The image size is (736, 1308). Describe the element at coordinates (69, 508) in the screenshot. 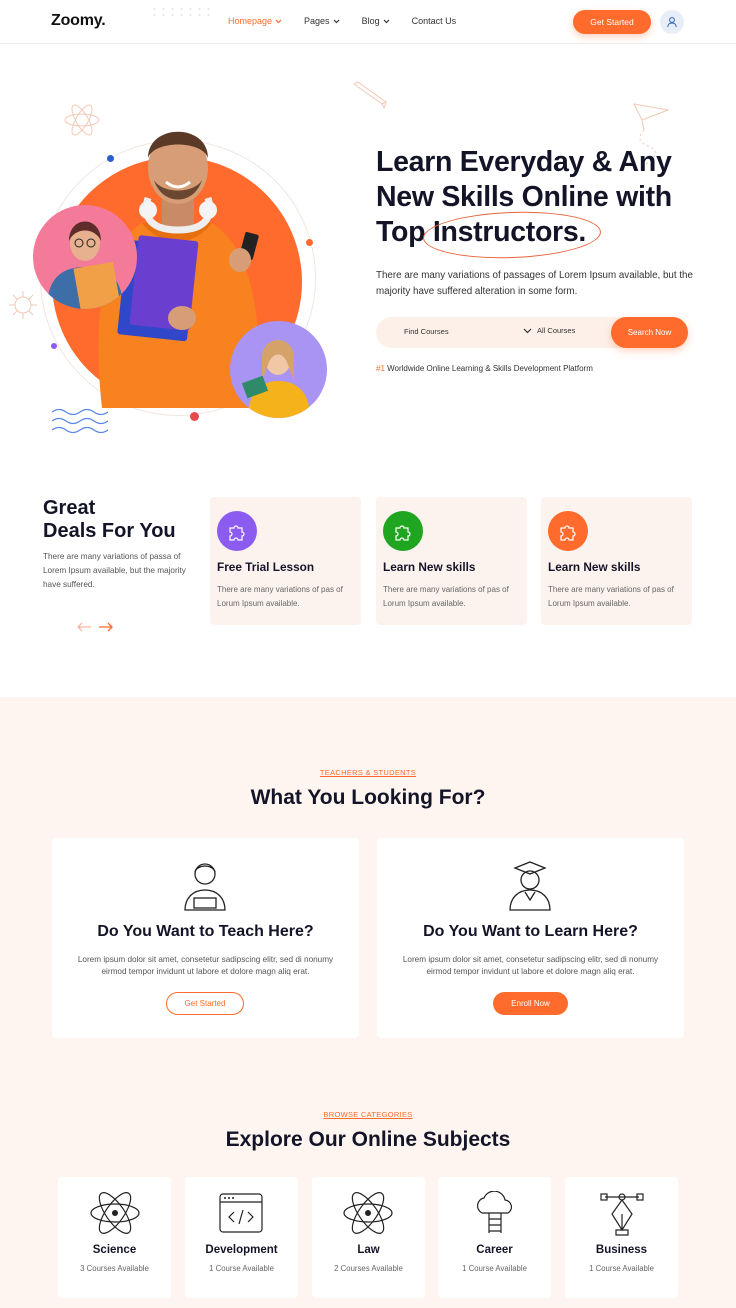

I see `deals-title-line: Great` at that location.